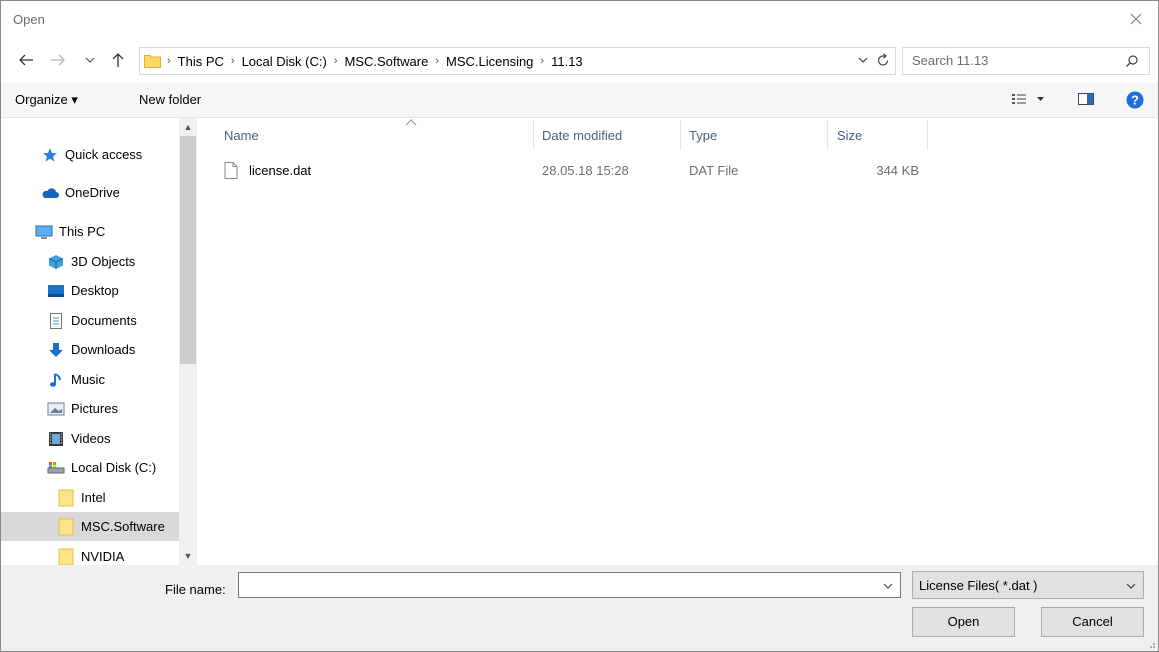 Image resolution: width=1159 pixels, height=652 pixels. What do you see at coordinates (99, 553) in the screenshot?
I see `sidebar-item-nvidia: NVIDIA` at bounding box center [99, 553].